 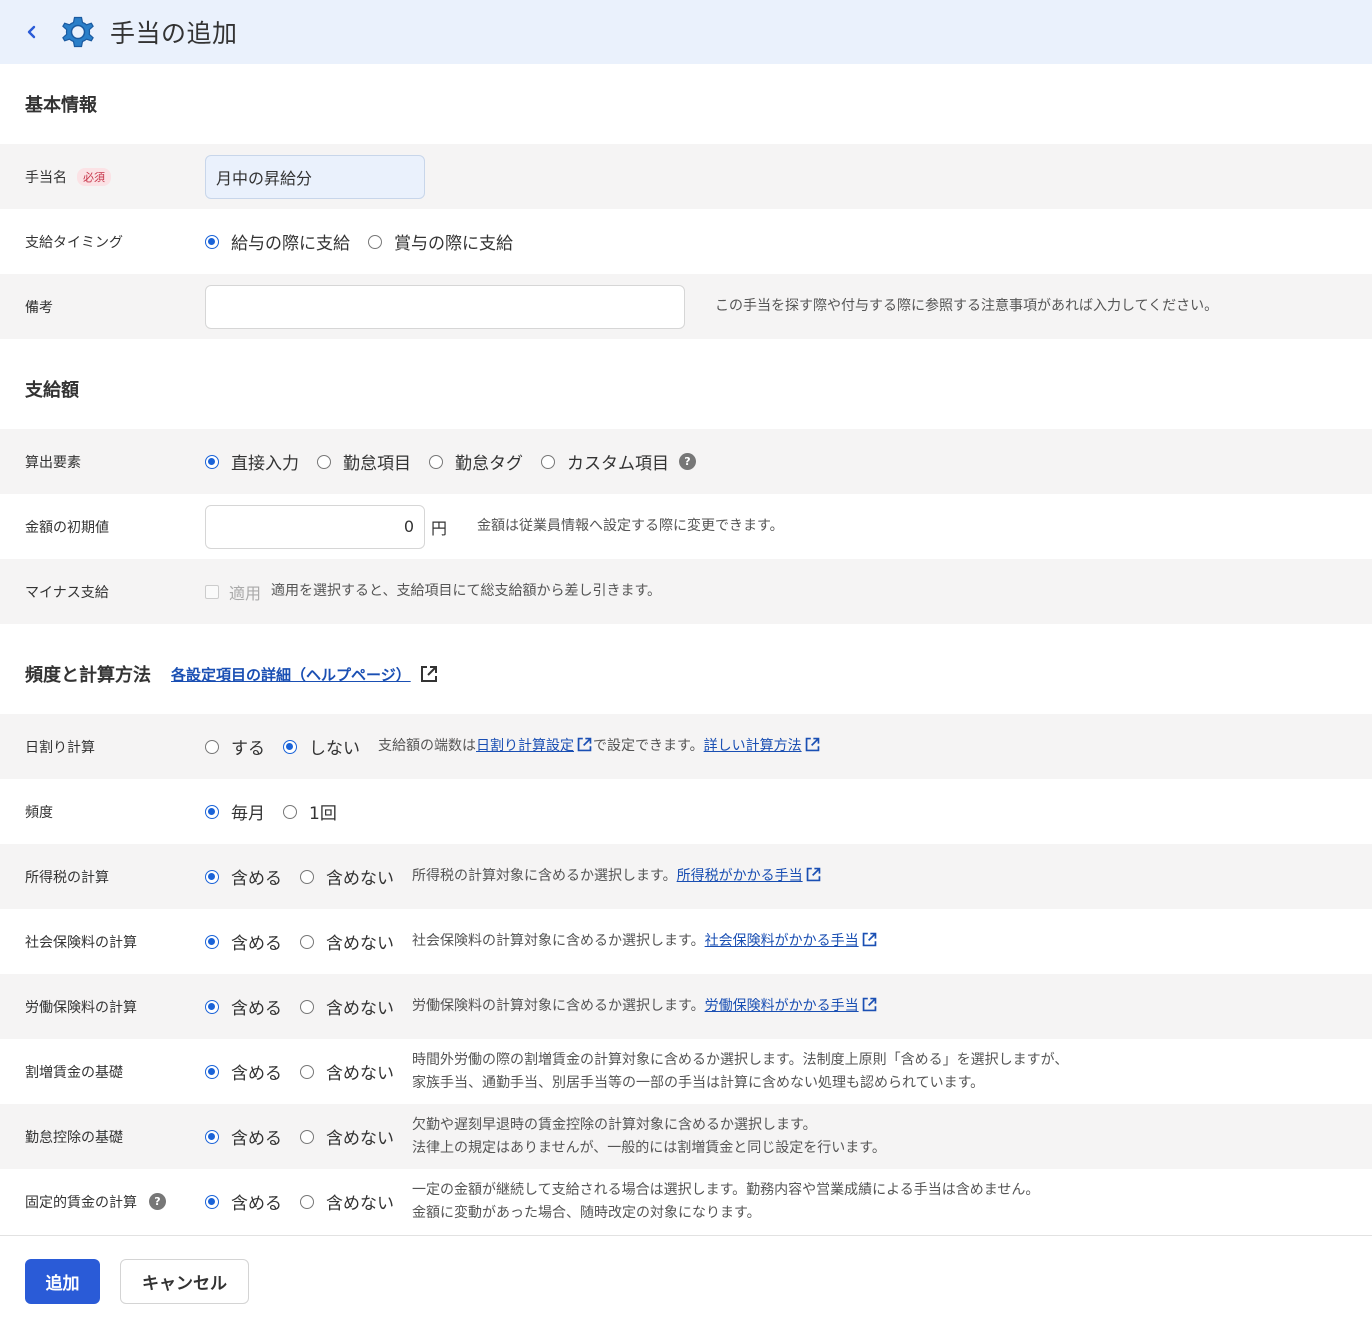 What do you see at coordinates (62, 1281) in the screenshot?
I see `add-button: 追加` at bounding box center [62, 1281].